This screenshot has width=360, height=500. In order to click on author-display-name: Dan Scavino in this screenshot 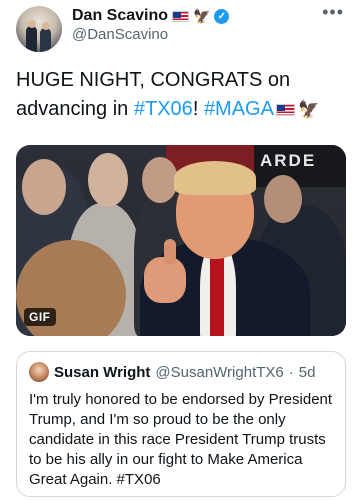, I will do `click(120, 16)`.